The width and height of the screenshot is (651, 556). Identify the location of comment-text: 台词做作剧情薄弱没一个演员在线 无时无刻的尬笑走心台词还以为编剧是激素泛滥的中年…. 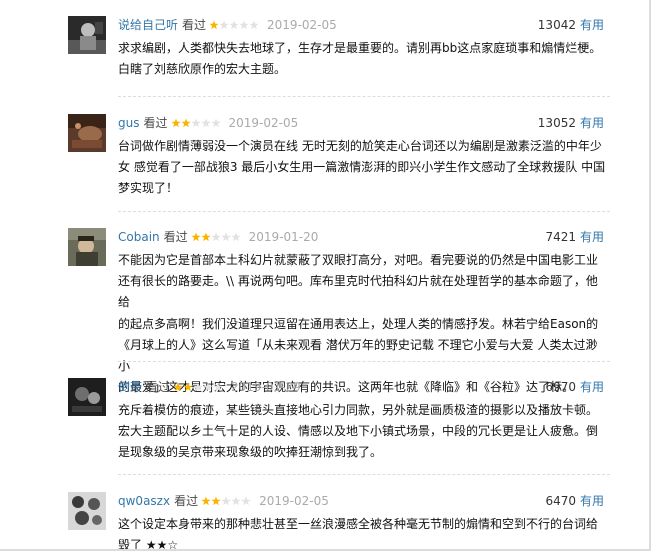
(362, 167).